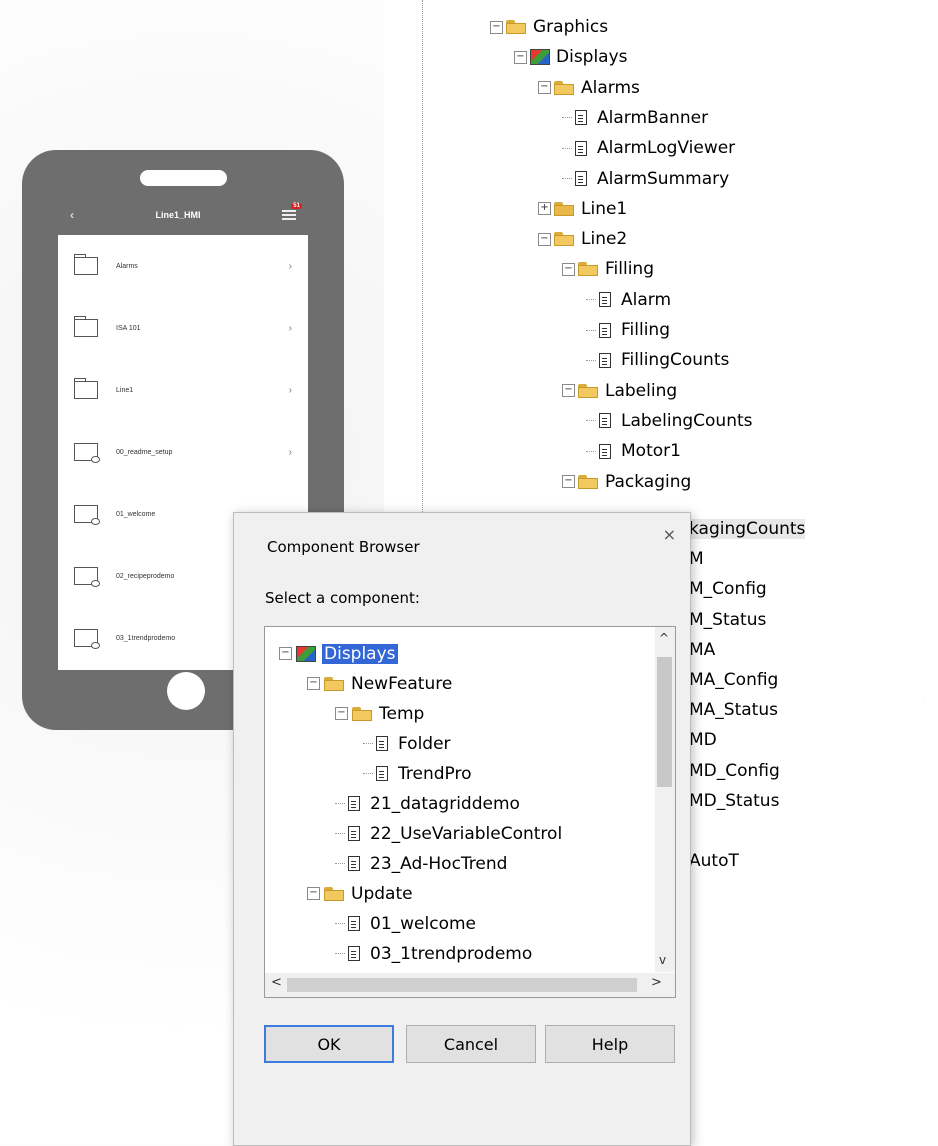 This screenshot has height=1146, width=938. Describe the element at coordinates (183, 390) in the screenshot. I see `phone-list-item: Line1 ›` at that location.